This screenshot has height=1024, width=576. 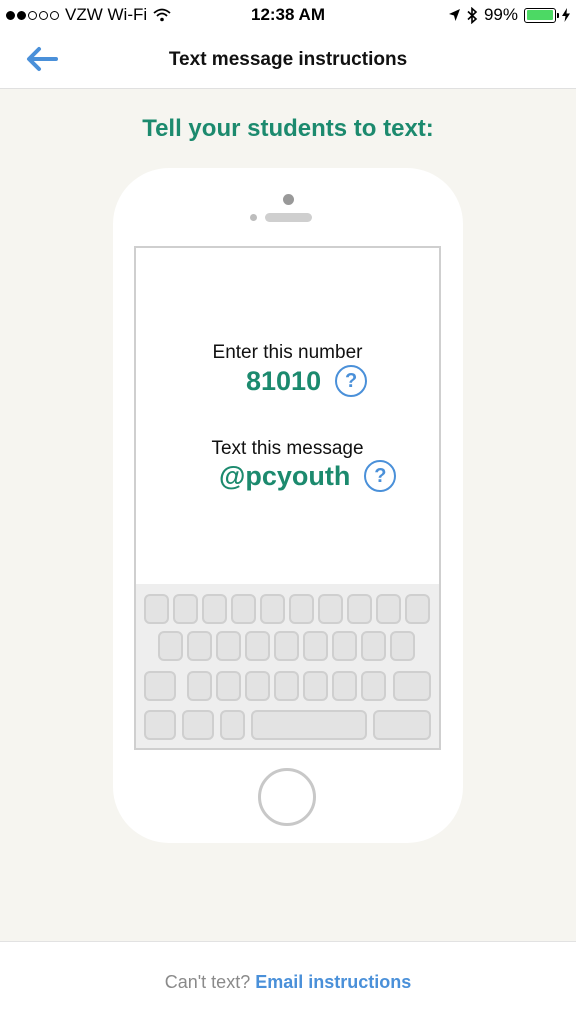 I want to click on location-arrow-icon, so click(x=454, y=15).